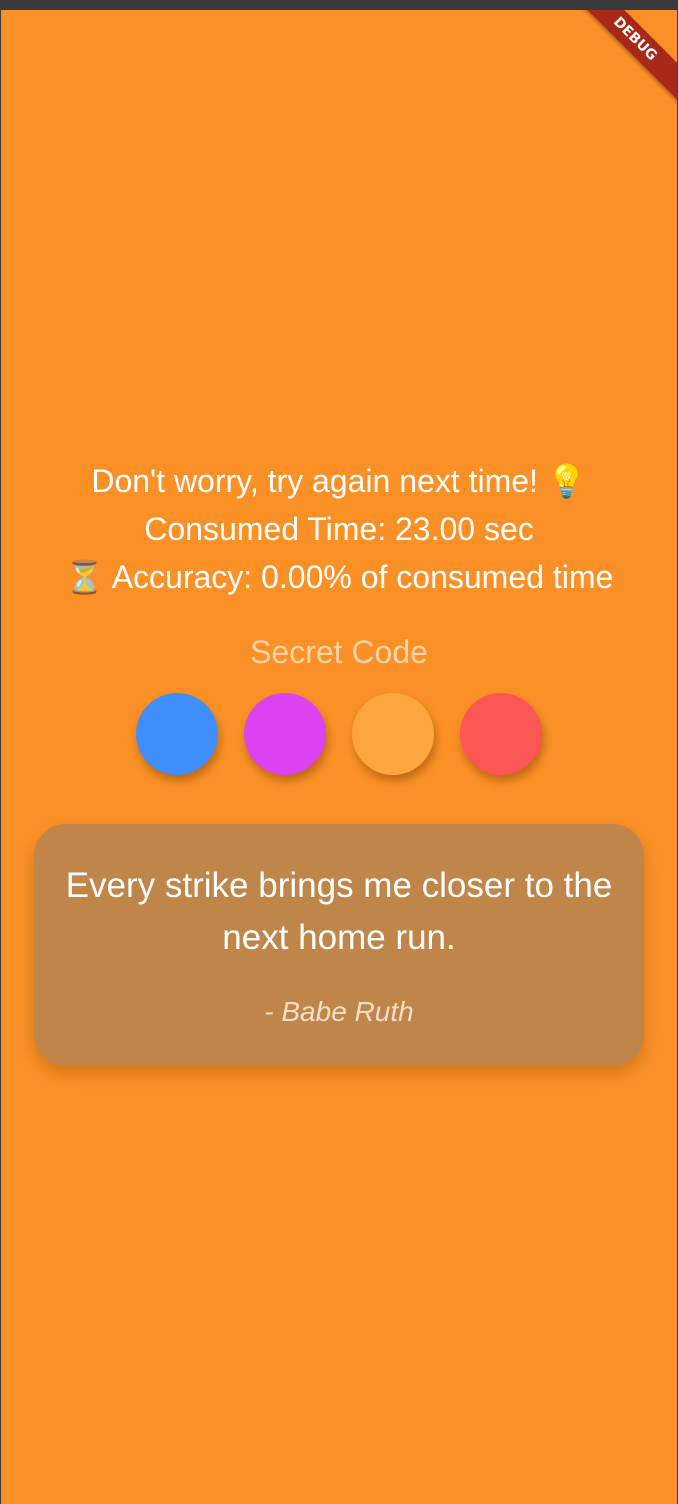 This screenshot has width=678, height=1504. What do you see at coordinates (339, 652) in the screenshot?
I see `secret-code-title: Secret Code` at bounding box center [339, 652].